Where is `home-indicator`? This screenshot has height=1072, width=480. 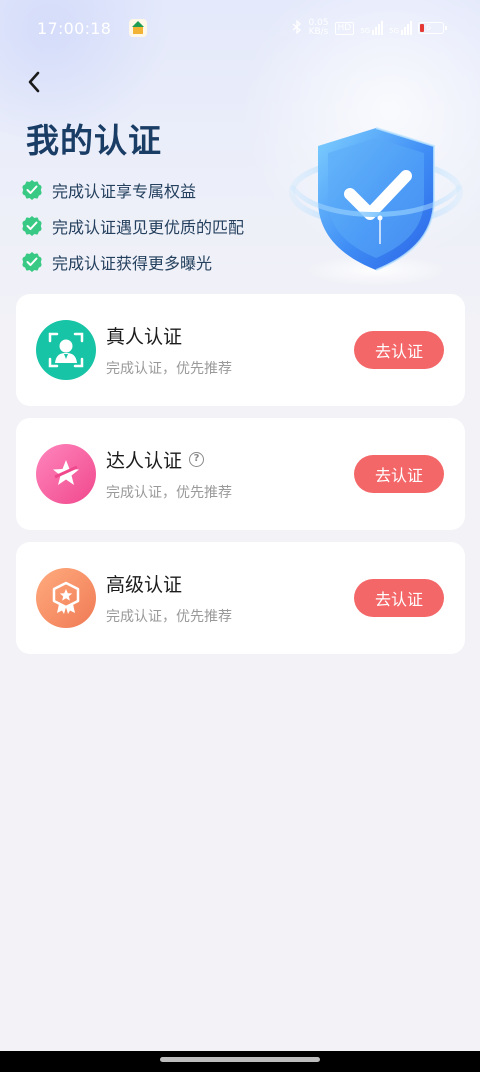 home-indicator is located at coordinates (240, 1059).